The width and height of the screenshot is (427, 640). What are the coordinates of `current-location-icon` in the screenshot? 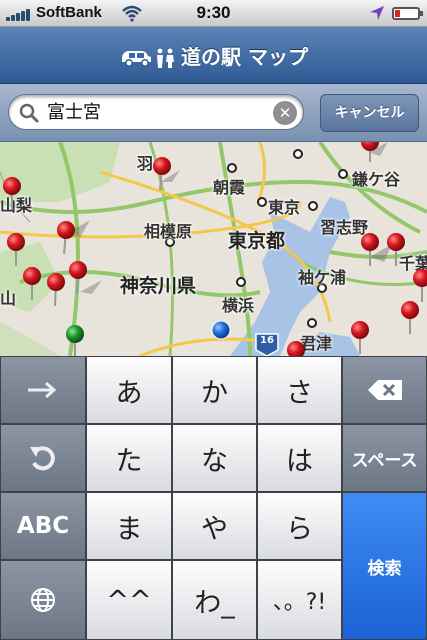 It's located at (221, 330).